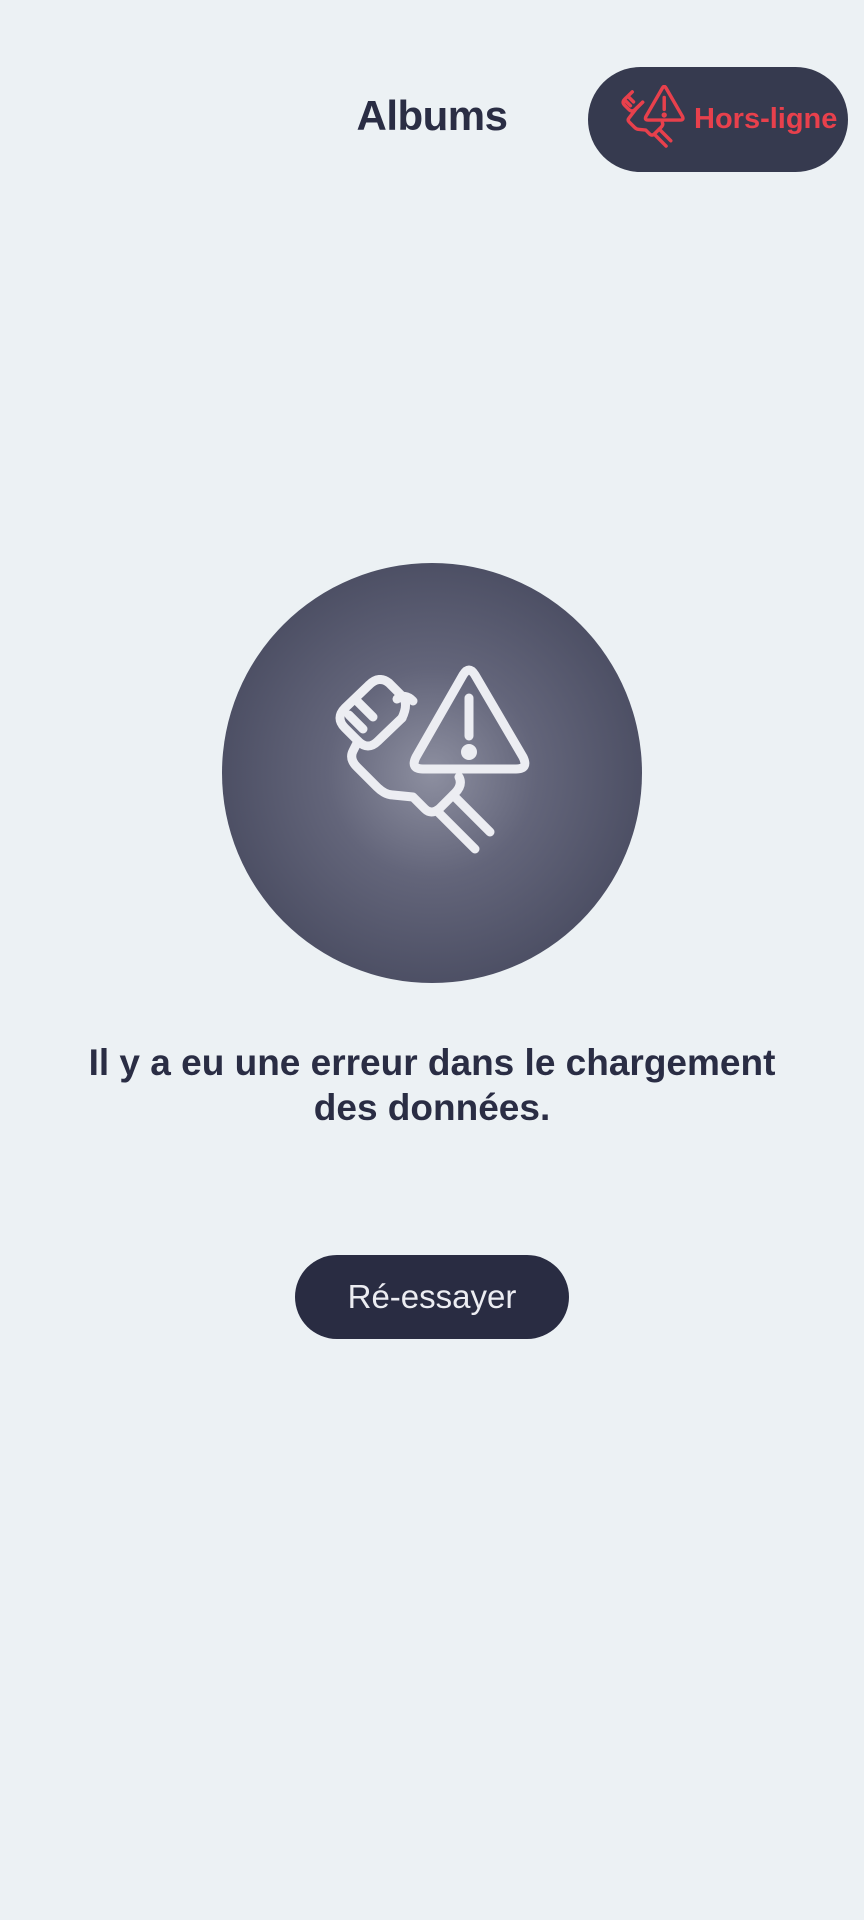  Describe the element at coordinates (766, 119) in the screenshot. I see `offline-status-label: Hors-ligne` at that location.